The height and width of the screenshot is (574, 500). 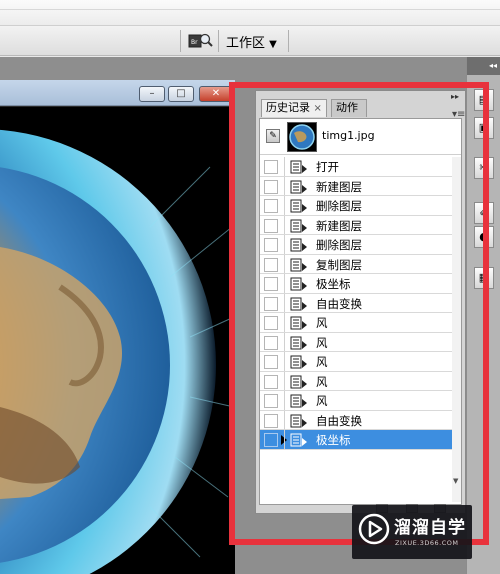 I want to click on watermark-title: 溜溜自学, so click(x=430, y=528).